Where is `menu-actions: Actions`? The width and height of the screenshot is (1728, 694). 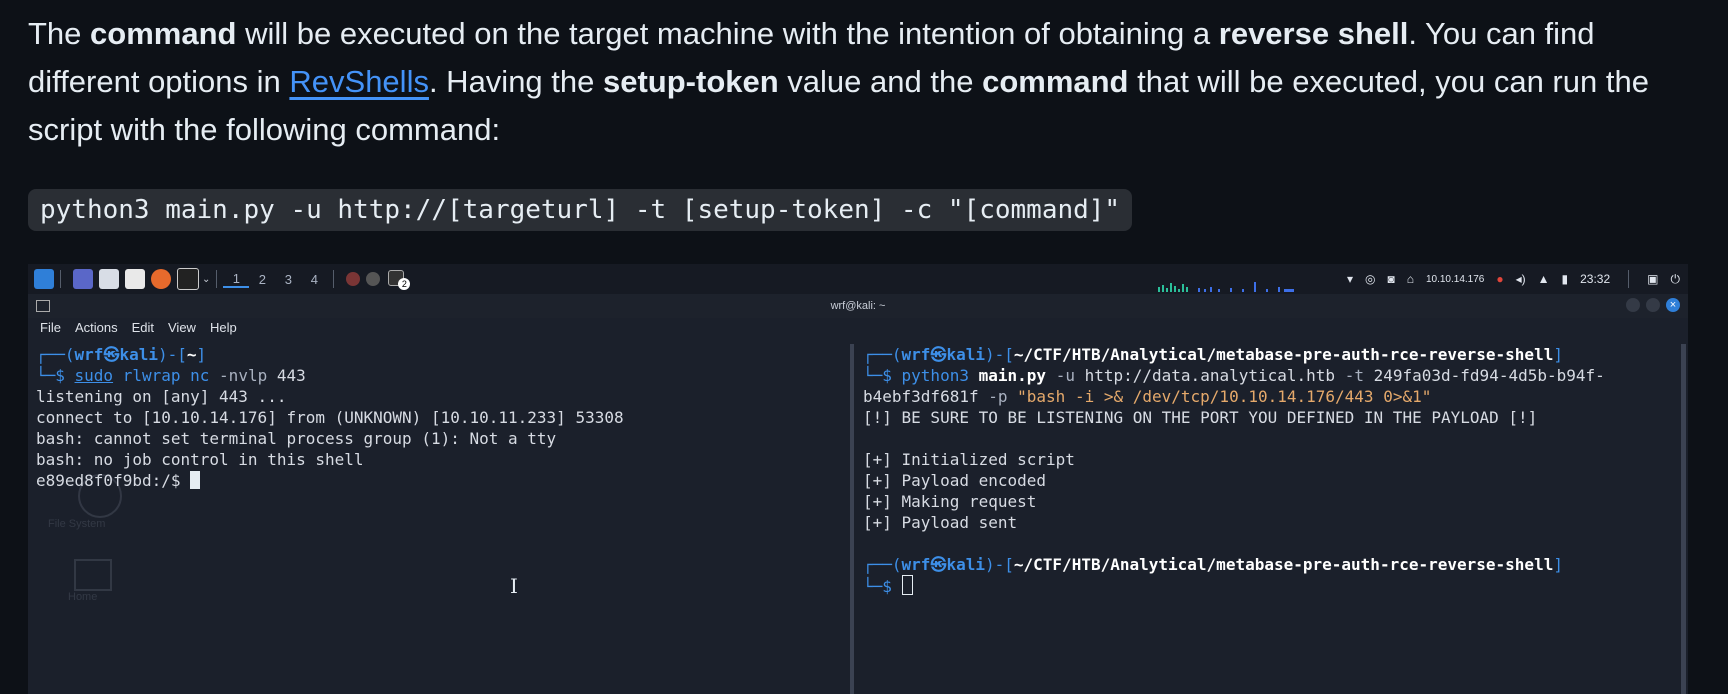 menu-actions: Actions is located at coordinates (96, 327).